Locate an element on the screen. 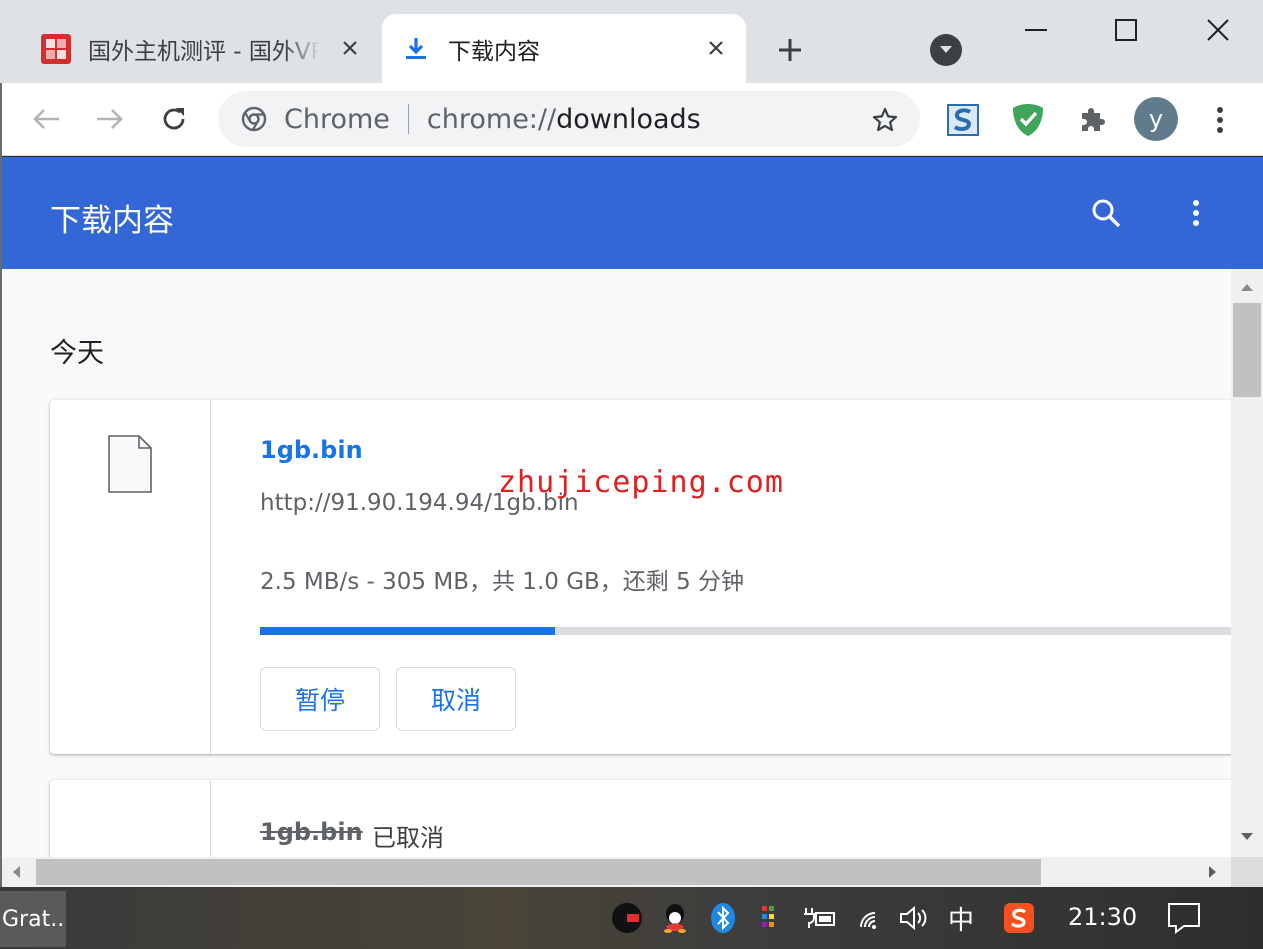  omnibox-chip: Chrome is located at coordinates (337, 119).